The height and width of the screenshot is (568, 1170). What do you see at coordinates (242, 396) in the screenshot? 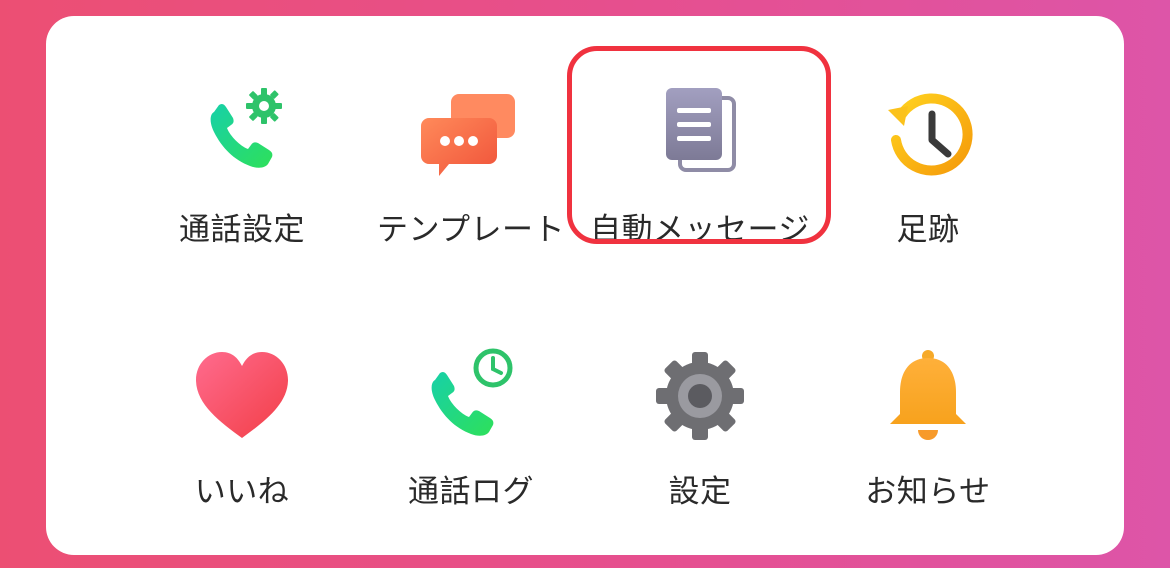
I see `heart-icon` at bounding box center [242, 396].